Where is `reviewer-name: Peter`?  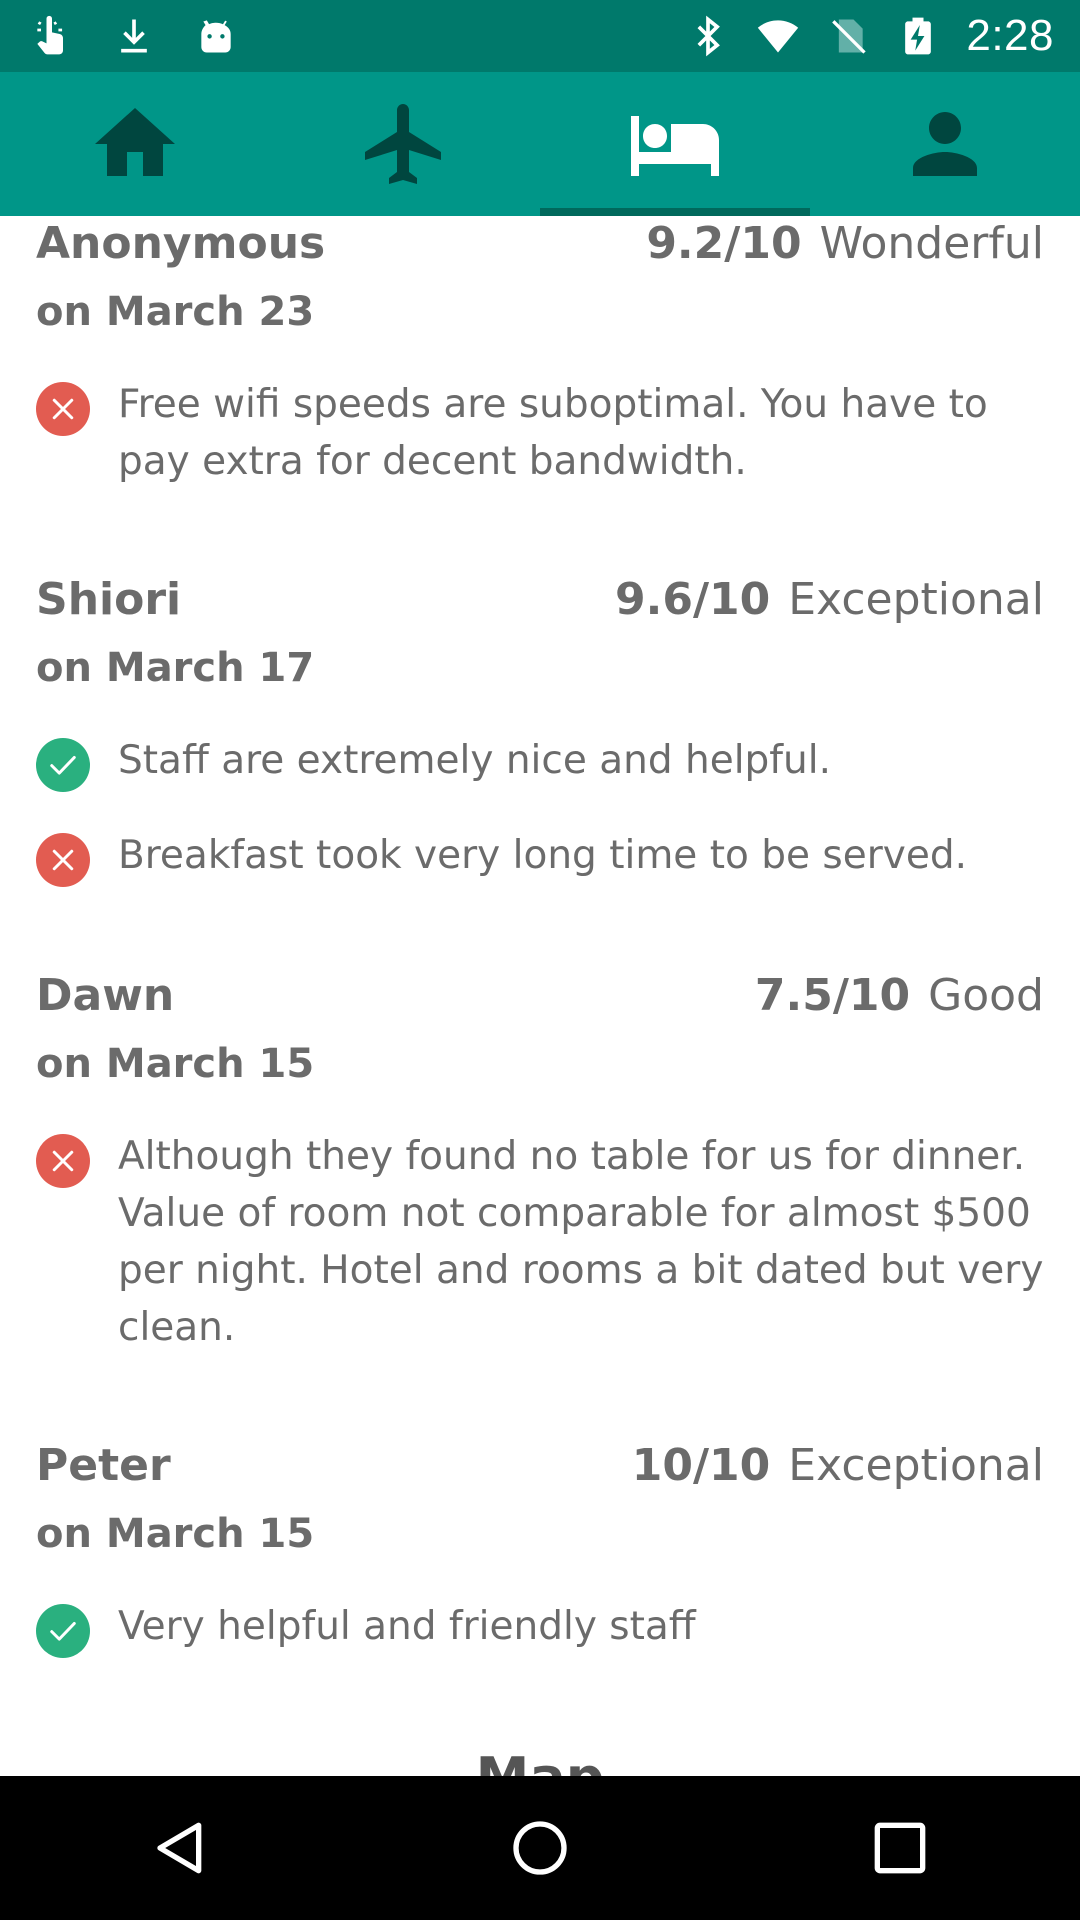 reviewer-name: Peter is located at coordinates (103, 1465).